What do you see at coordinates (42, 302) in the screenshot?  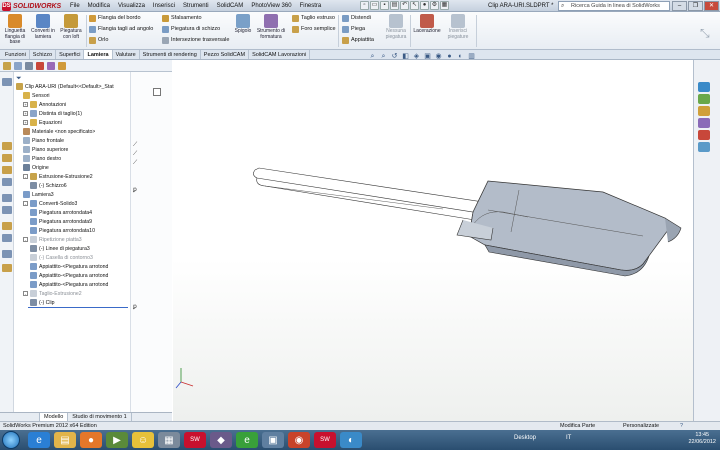 I see `tree-item: (-) Clip` at bounding box center [42, 302].